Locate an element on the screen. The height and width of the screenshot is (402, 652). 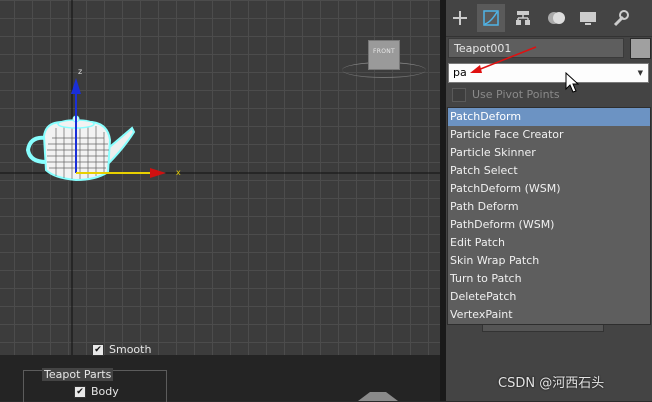
wrench-icon is located at coordinates (621, 18).